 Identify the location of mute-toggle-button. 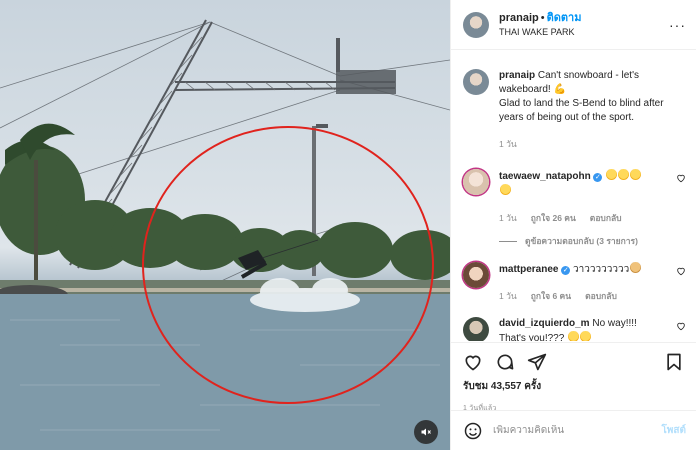
(426, 432).